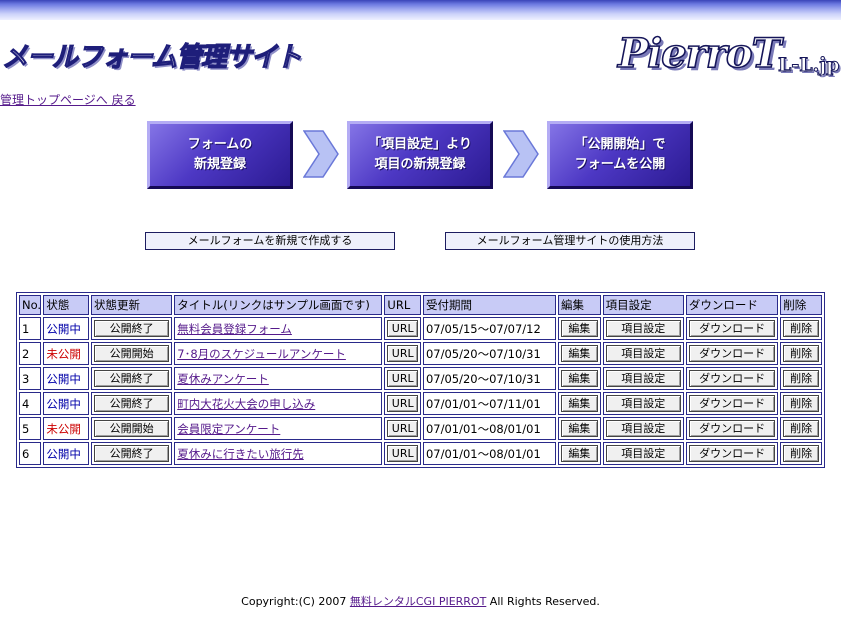 The height and width of the screenshot is (618, 841). Describe the element at coordinates (579, 305) in the screenshot. I see `col-header-edit: 編集` at that location.